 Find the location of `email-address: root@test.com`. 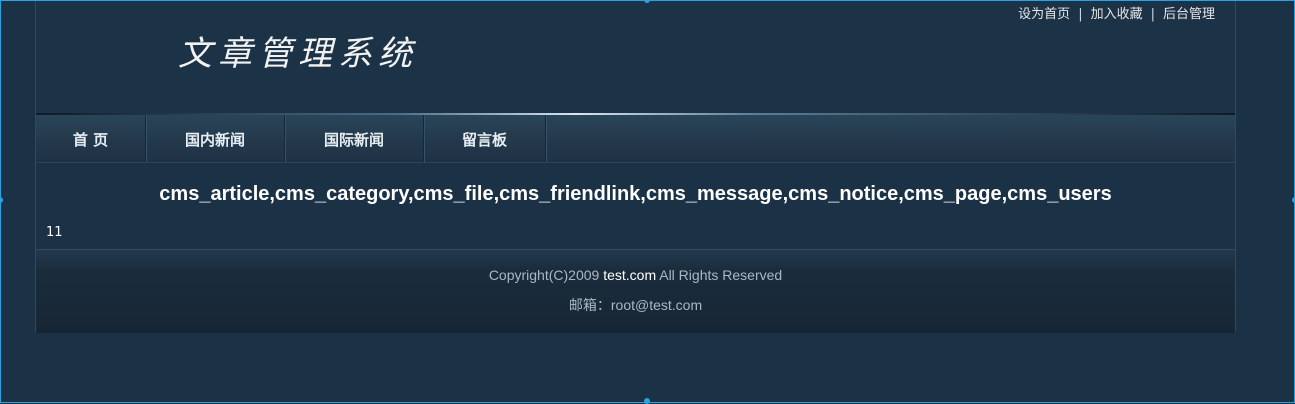

email-address: root@test.com is located at coordinates (656, 305).